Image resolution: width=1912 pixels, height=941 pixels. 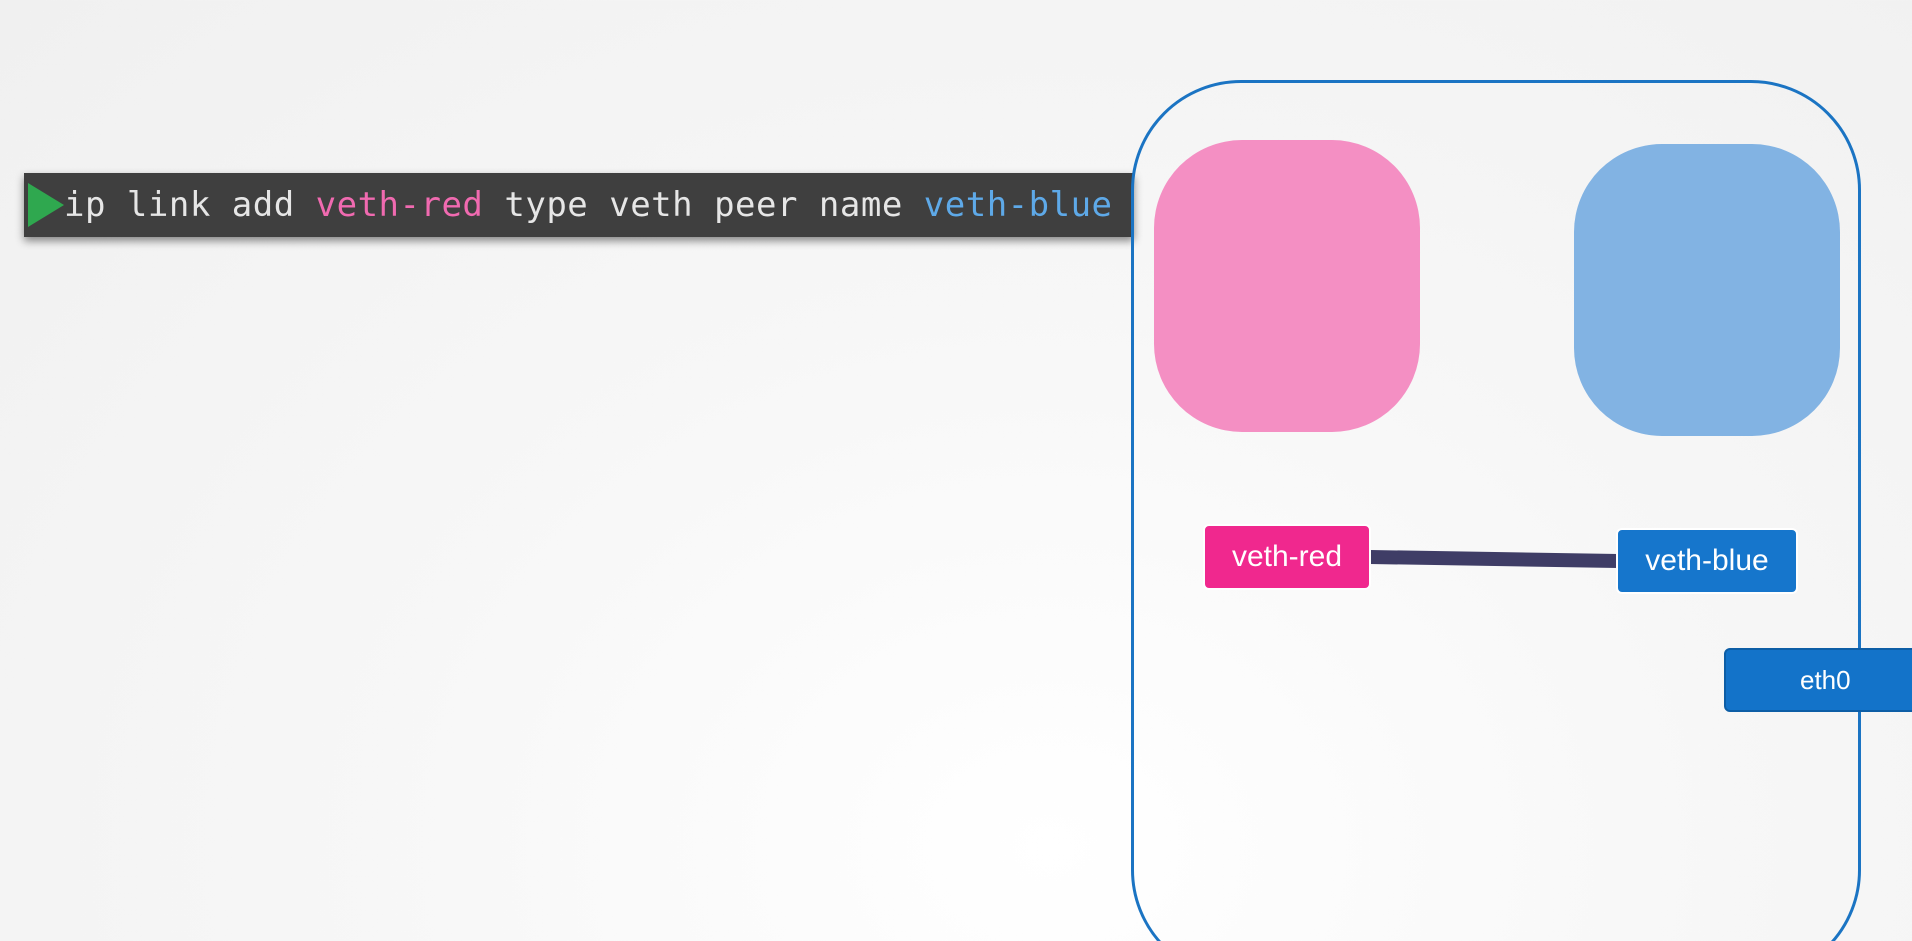 I want to click on veth-blue-label: veth-blue, so click(x=1707, y=560).